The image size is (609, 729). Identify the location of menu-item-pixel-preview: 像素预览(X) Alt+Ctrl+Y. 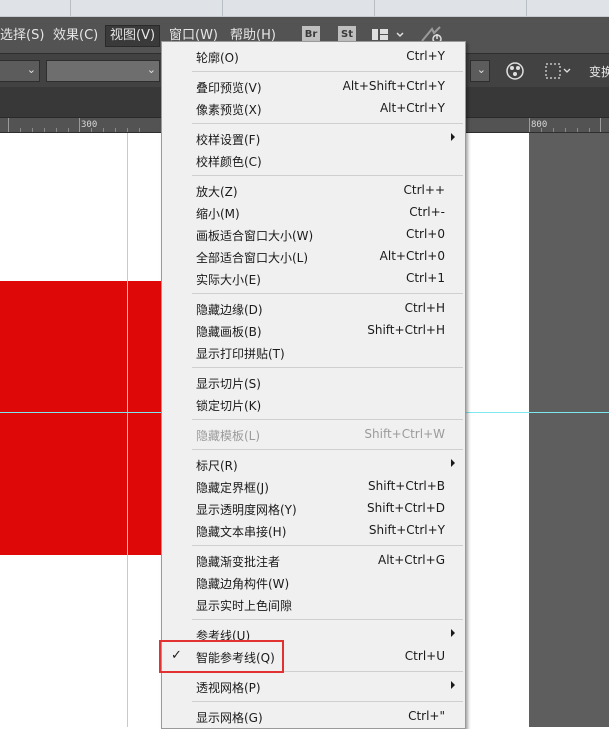
(313, 109).